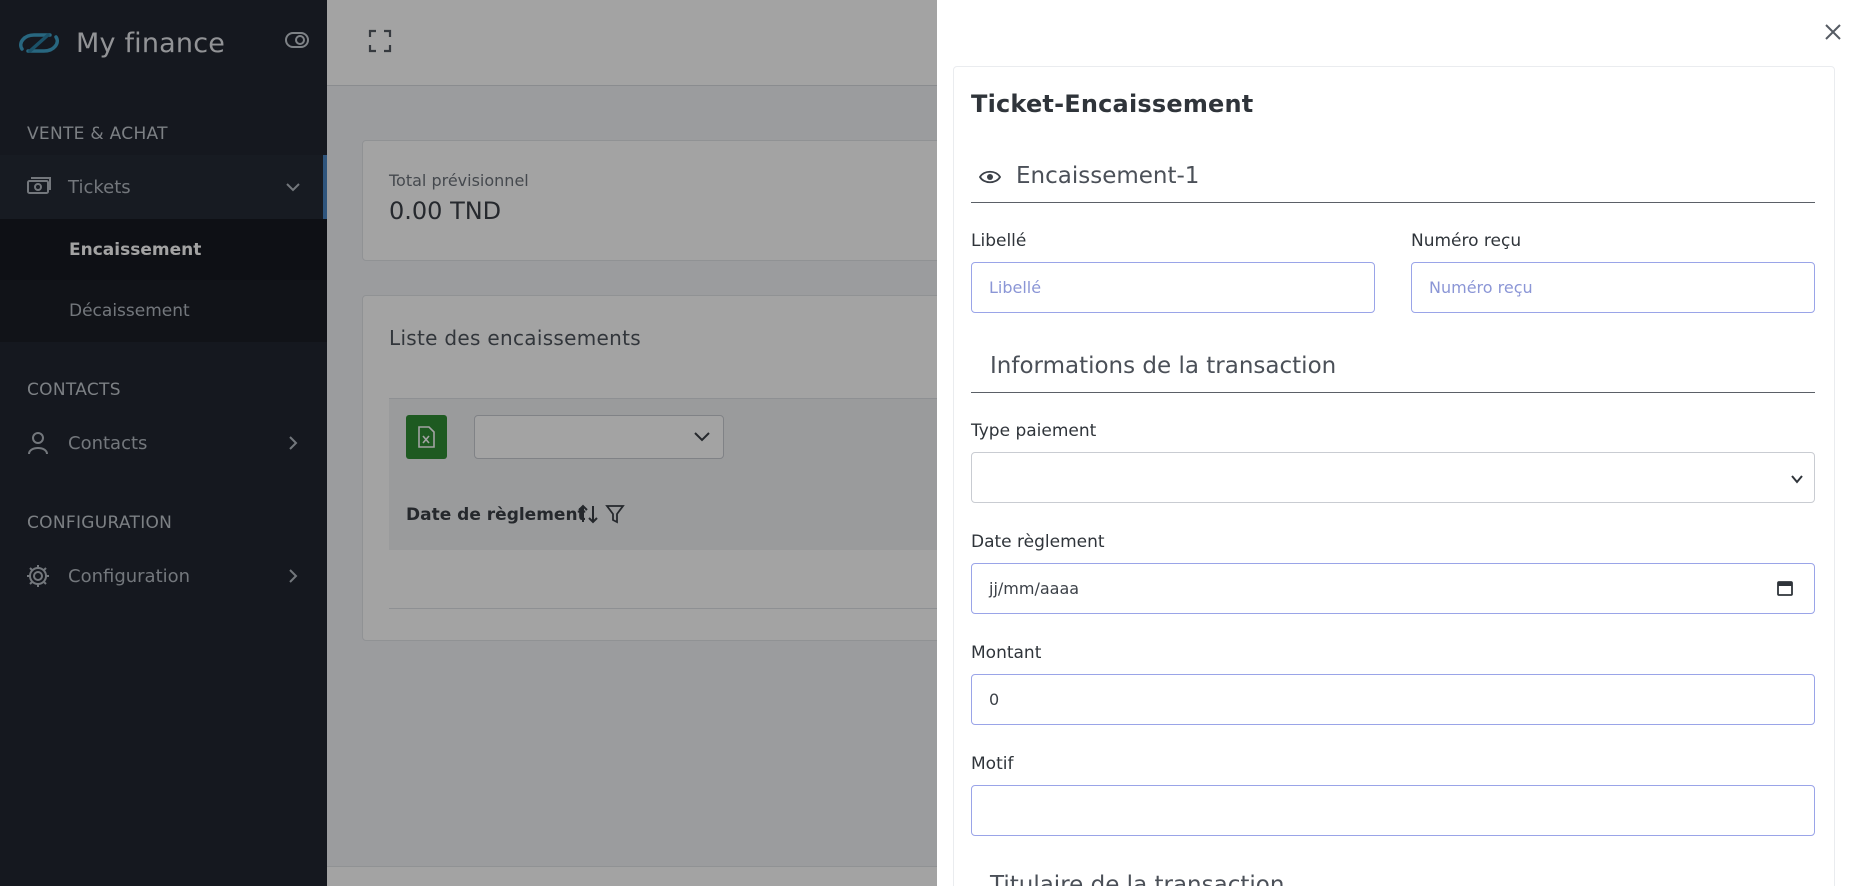 This screenshot has width=1851, height=886. I want to click on motif-label: Motif, so click(992, 764).